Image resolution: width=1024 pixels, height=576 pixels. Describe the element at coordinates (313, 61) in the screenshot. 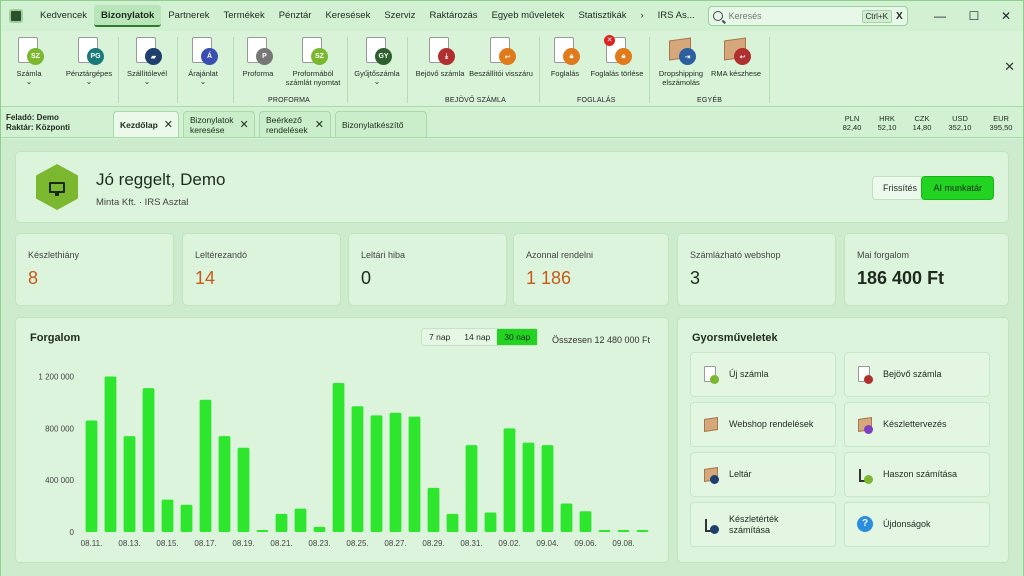

I see `ribbon-proforma-print-button: SZ Proformából számlát nyomtat` at that location.